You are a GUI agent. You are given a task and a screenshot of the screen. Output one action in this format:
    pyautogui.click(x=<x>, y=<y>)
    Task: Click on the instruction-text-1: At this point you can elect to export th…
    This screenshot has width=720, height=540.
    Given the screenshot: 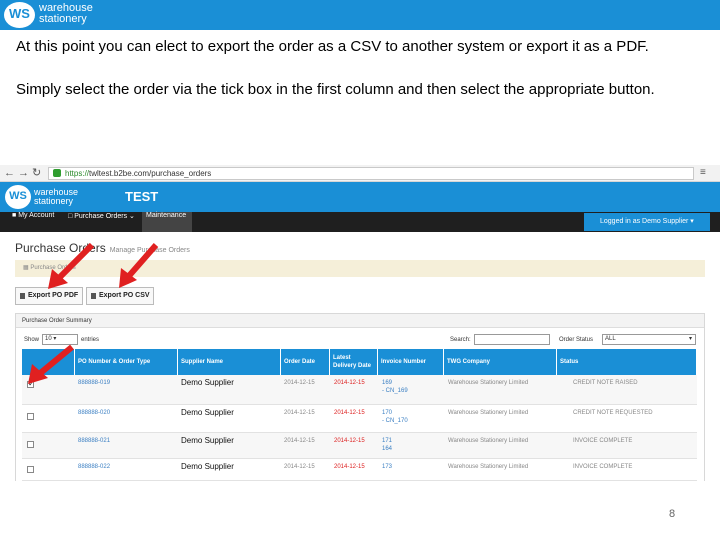 What is the action you would take?
    pyautogui.click(x=332, y=46)
    